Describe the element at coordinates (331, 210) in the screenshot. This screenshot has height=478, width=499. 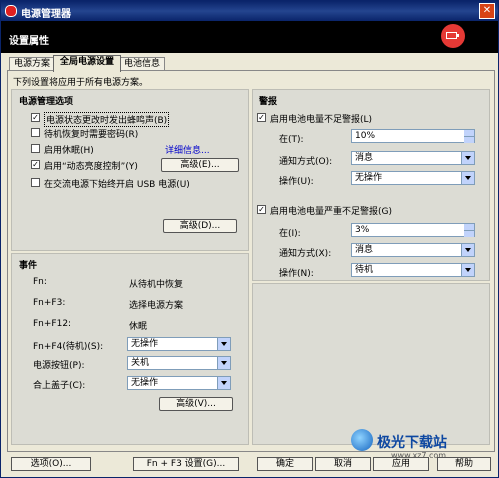
I see `critical-alarm-label: 启用电池电量严重不足警报(G)` at that location.